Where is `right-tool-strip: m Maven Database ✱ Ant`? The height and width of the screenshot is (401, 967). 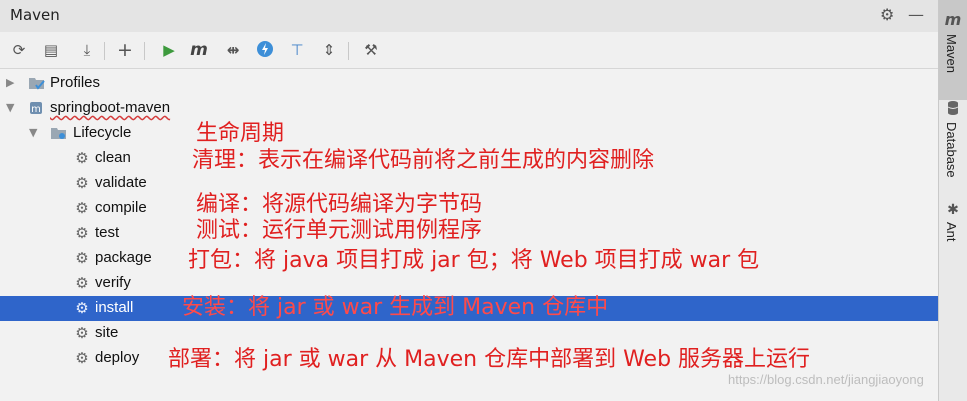
right-tool-strip: m Maven Database ✱ Ant is located at coordinates (953, 200).